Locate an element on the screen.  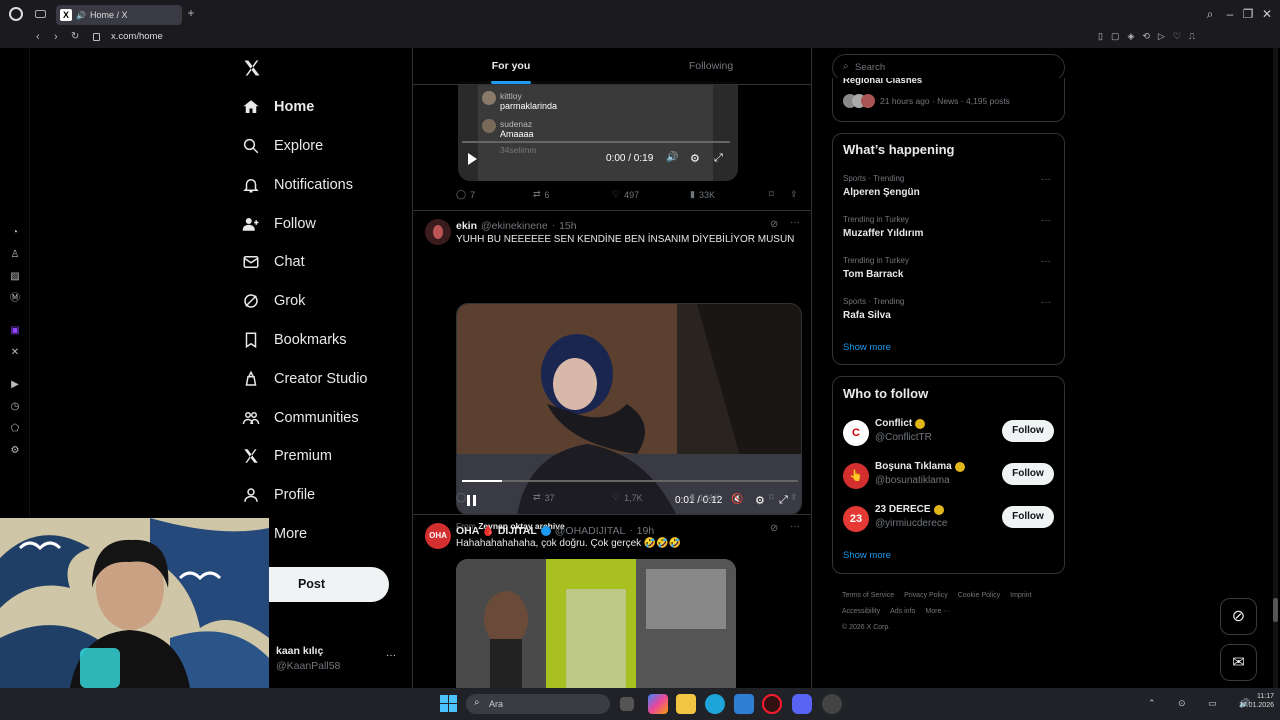
minimize-button: – is located at coordinates (1230, 14).